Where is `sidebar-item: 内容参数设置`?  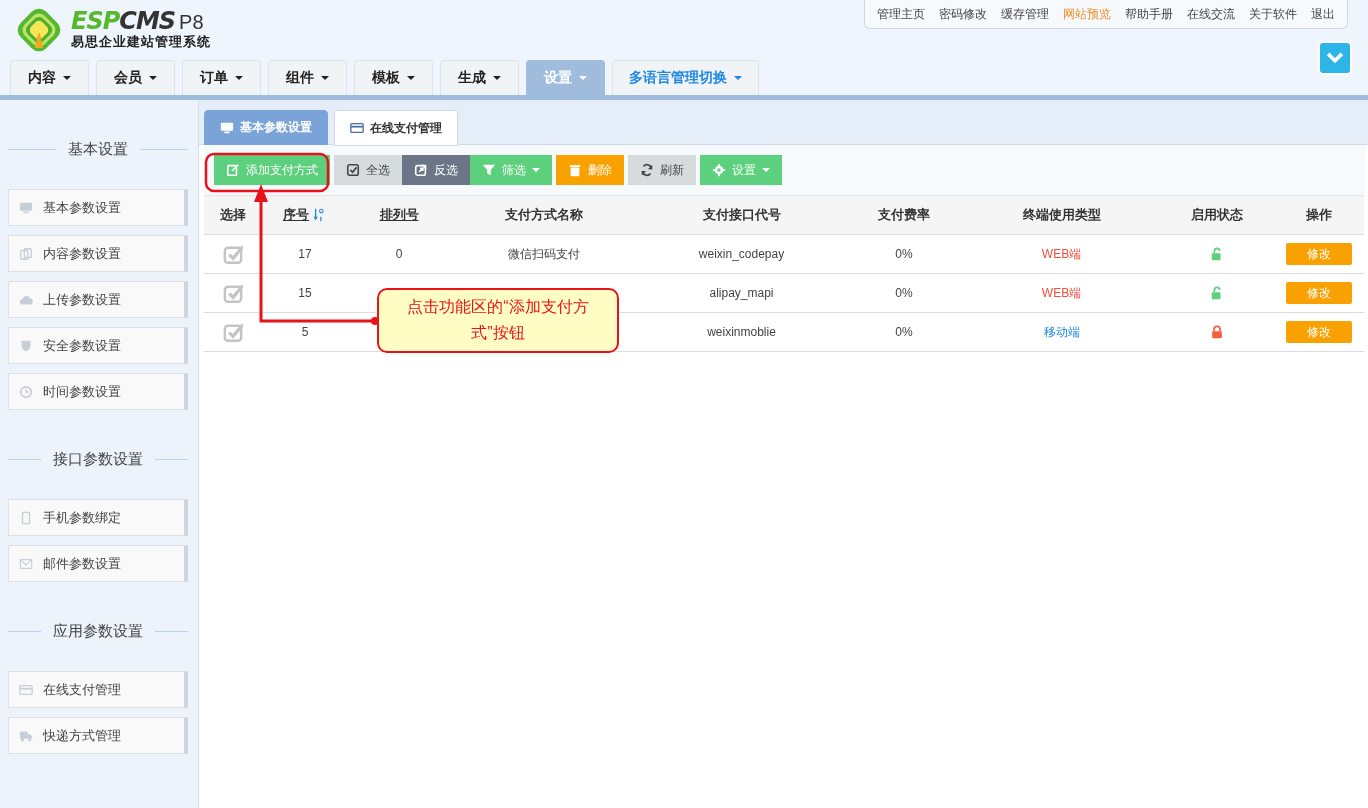
sidebar-item: 内容参数设置 is located at coordinates (98, 253).